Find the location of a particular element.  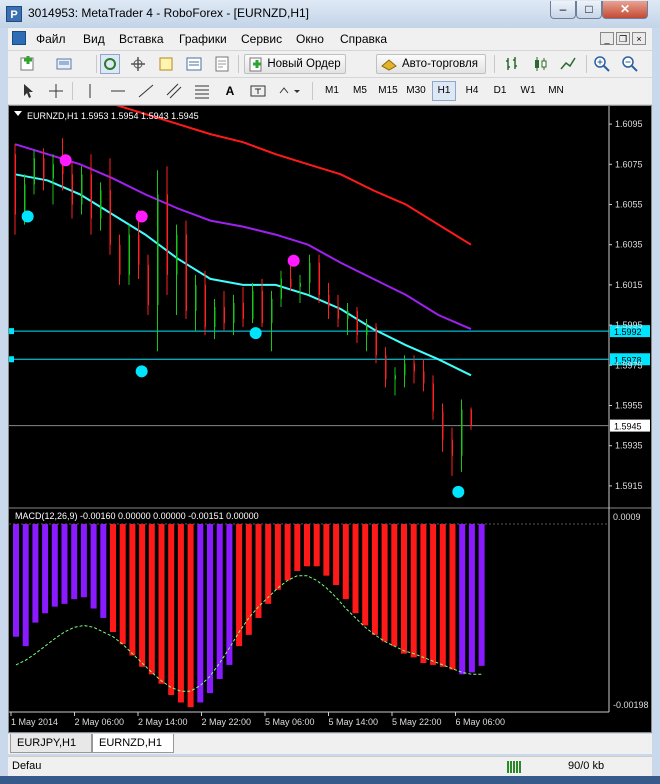

crosshair-icon is located at coordinates (56, 91).